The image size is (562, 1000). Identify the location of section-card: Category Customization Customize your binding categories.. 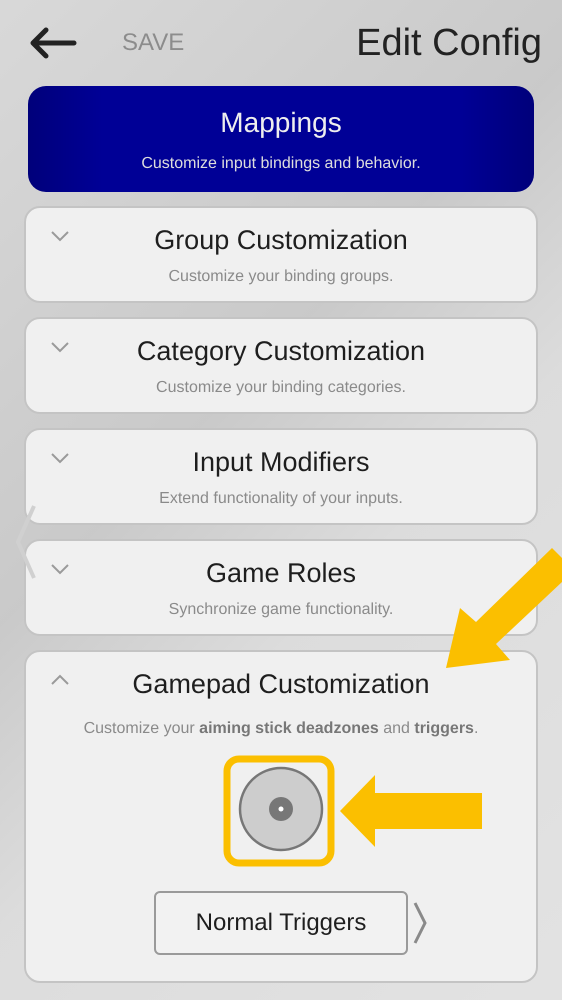
(281, 365).